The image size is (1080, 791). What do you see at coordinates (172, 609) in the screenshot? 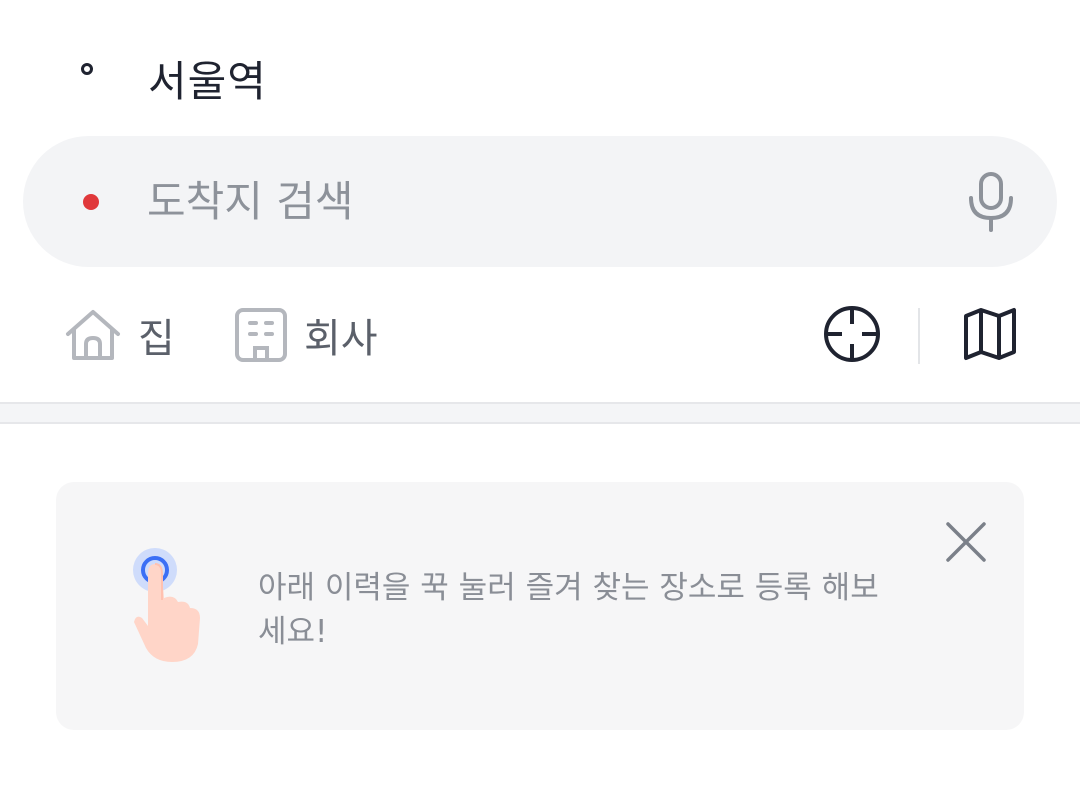
I see `tap-hand-icon` at bounding box center [172, 609].